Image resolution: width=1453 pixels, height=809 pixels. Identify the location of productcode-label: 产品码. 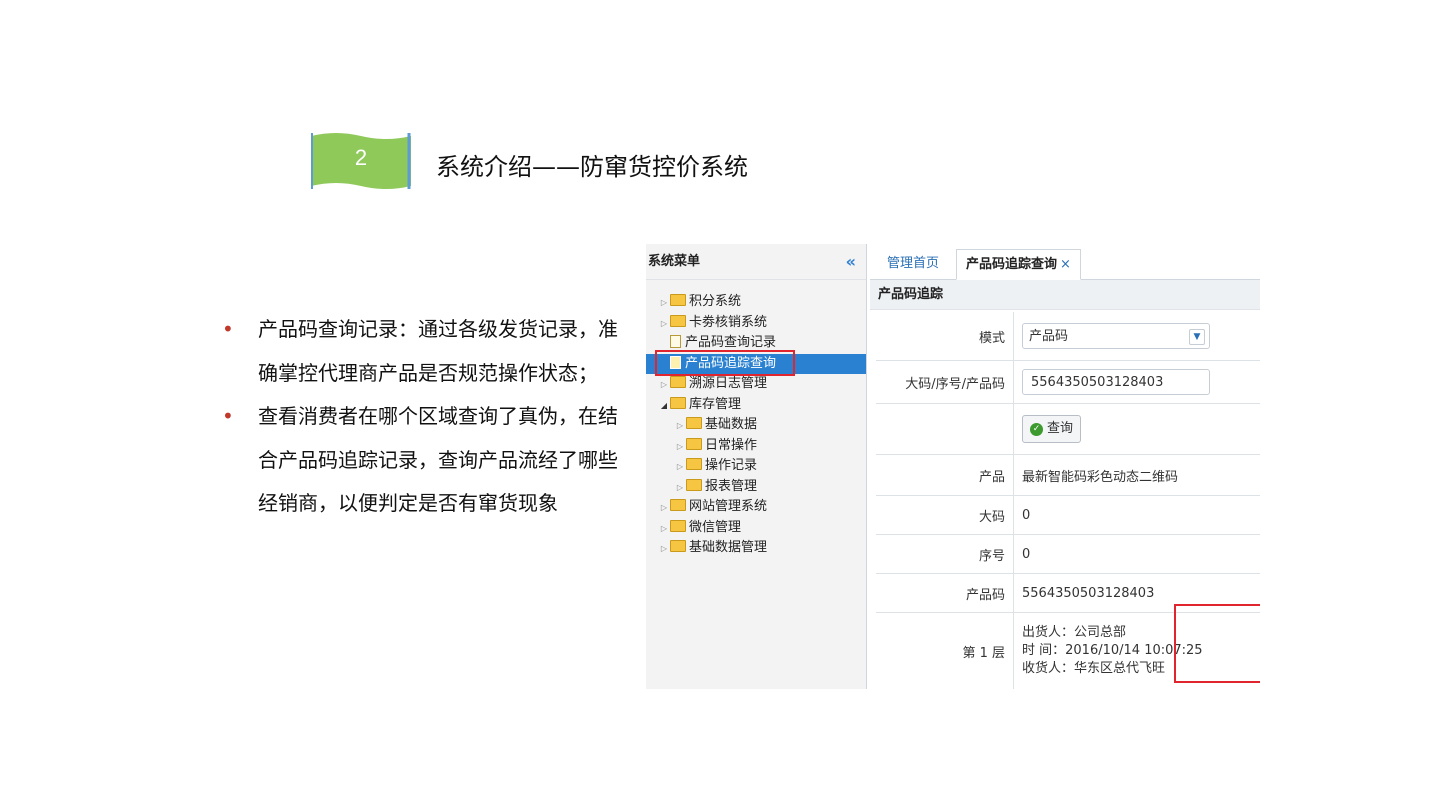
(945, 593).